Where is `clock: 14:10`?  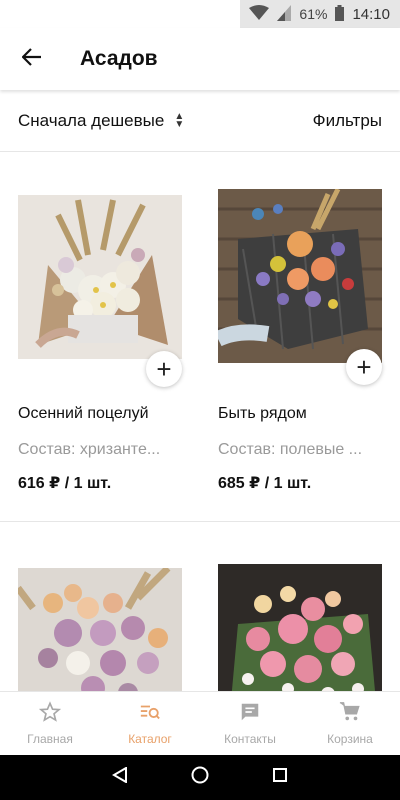
clock: 14:10 is located at coordinates (371, 14).